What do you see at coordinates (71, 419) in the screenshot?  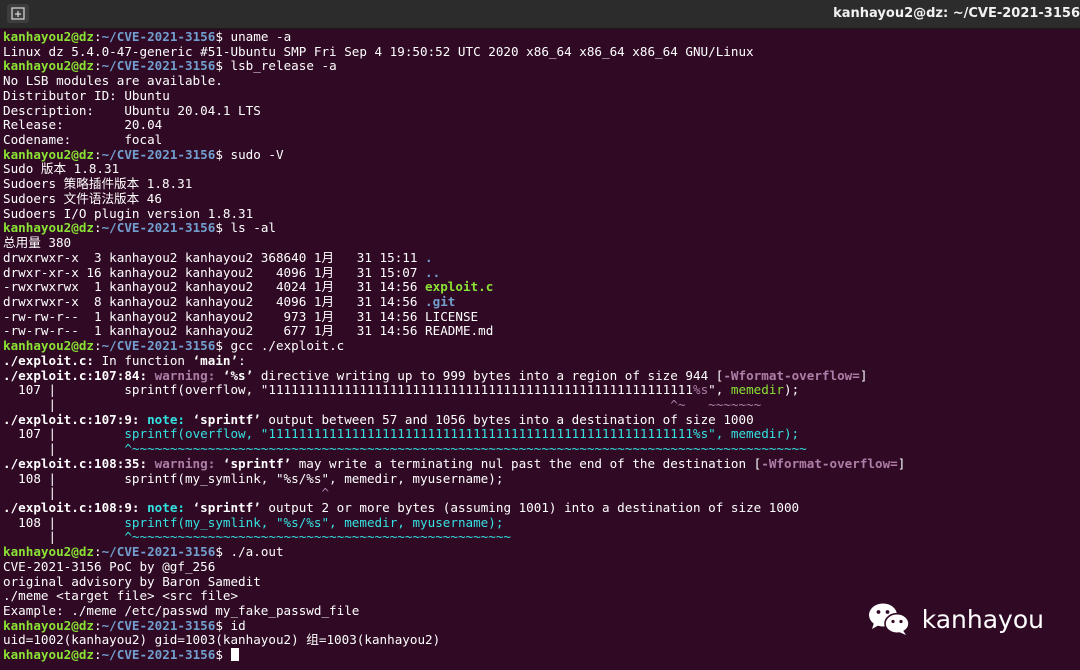 I see `source-location: ./exploit.c:107:9:` at bounding box center [71, 419].